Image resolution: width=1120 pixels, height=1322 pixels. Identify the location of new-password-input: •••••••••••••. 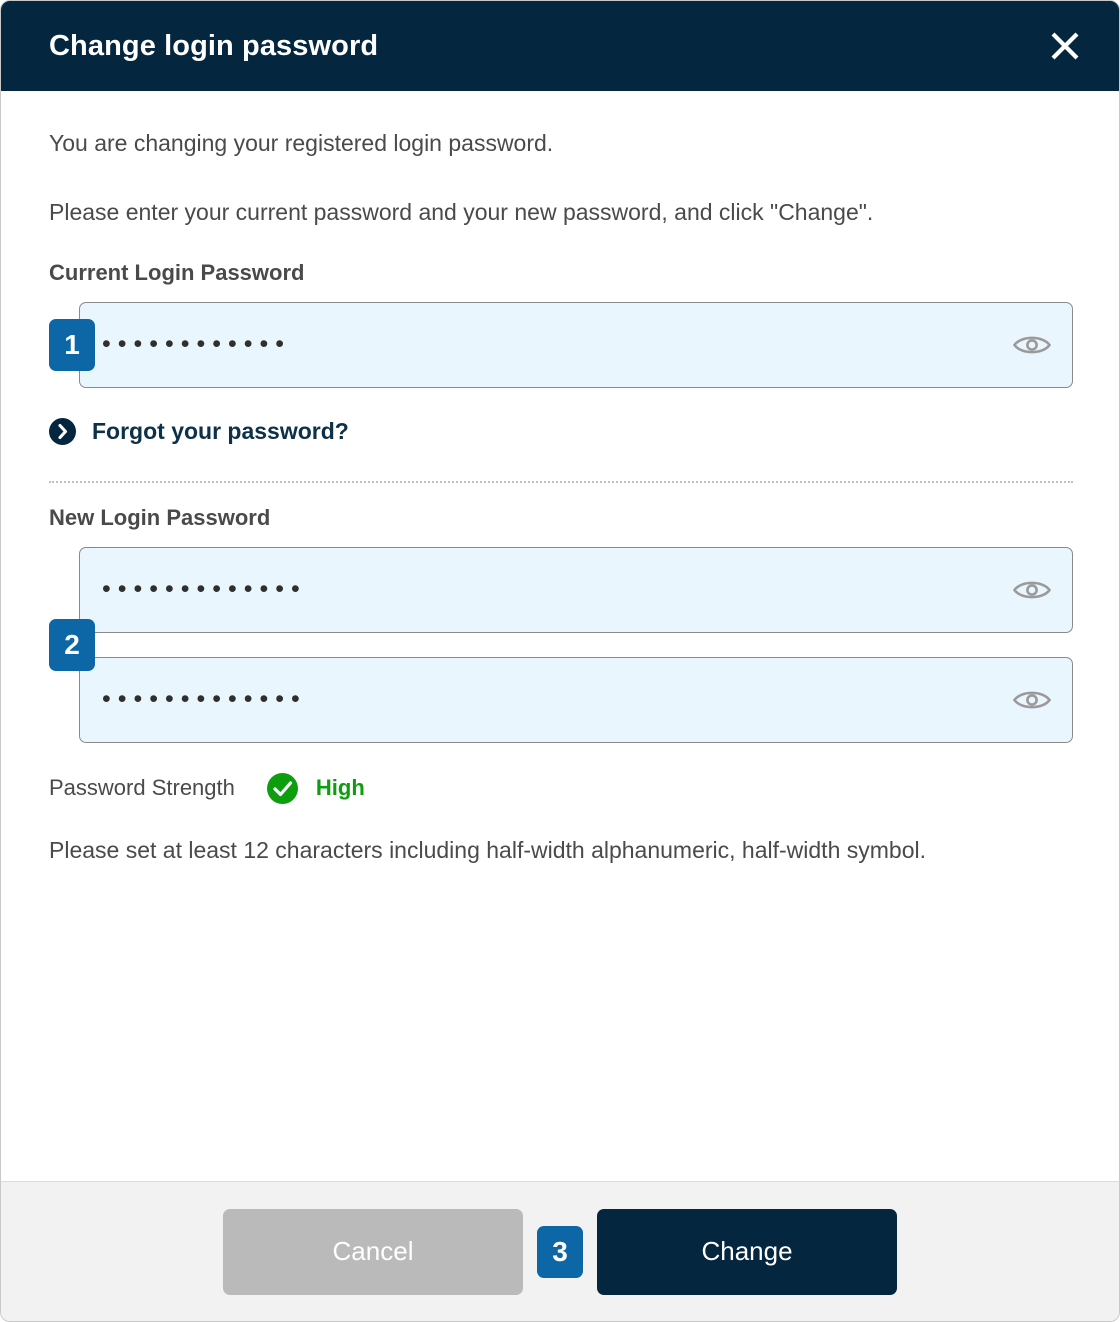
(576, 589).